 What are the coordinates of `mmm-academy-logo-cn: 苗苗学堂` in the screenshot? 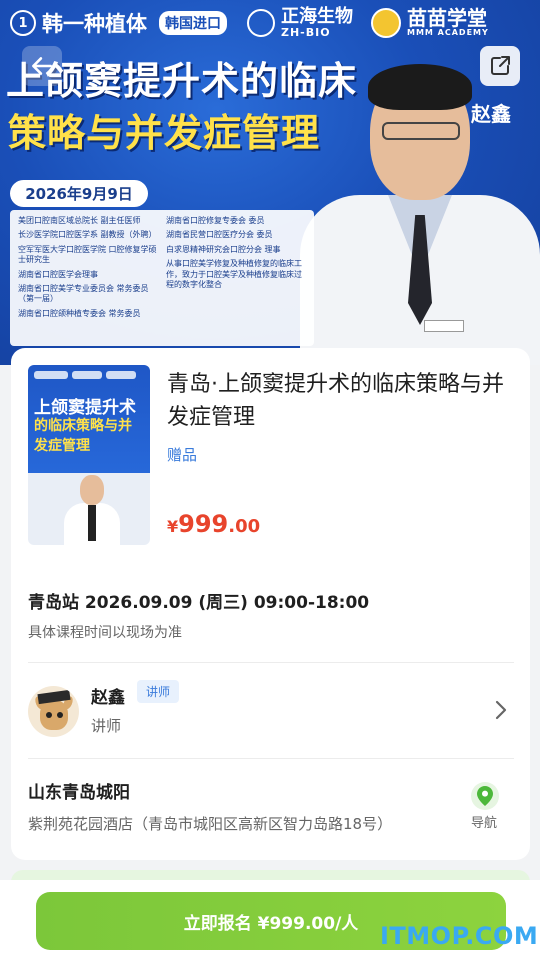 It's located at (447, 18).